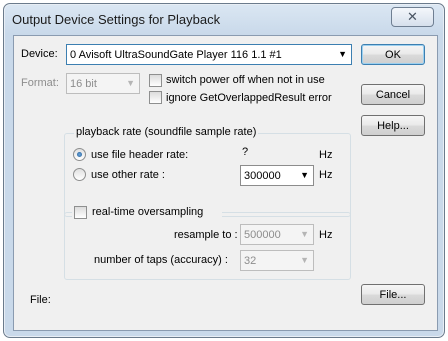  What do you see at coordinates (393, 54) in the screenshot?
I see `ok-button: OK` at bounding box center [393, 54].